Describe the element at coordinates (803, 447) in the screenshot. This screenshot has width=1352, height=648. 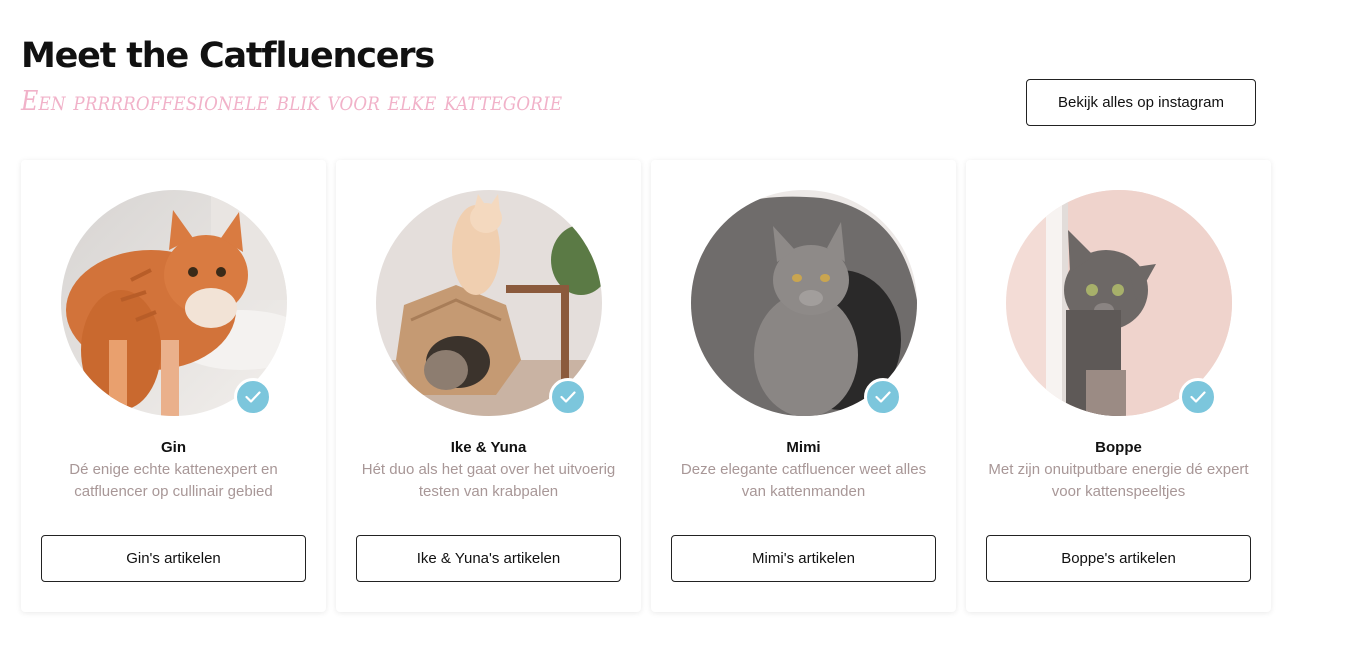
I see `catfluencer-name: Mimi` at that location.